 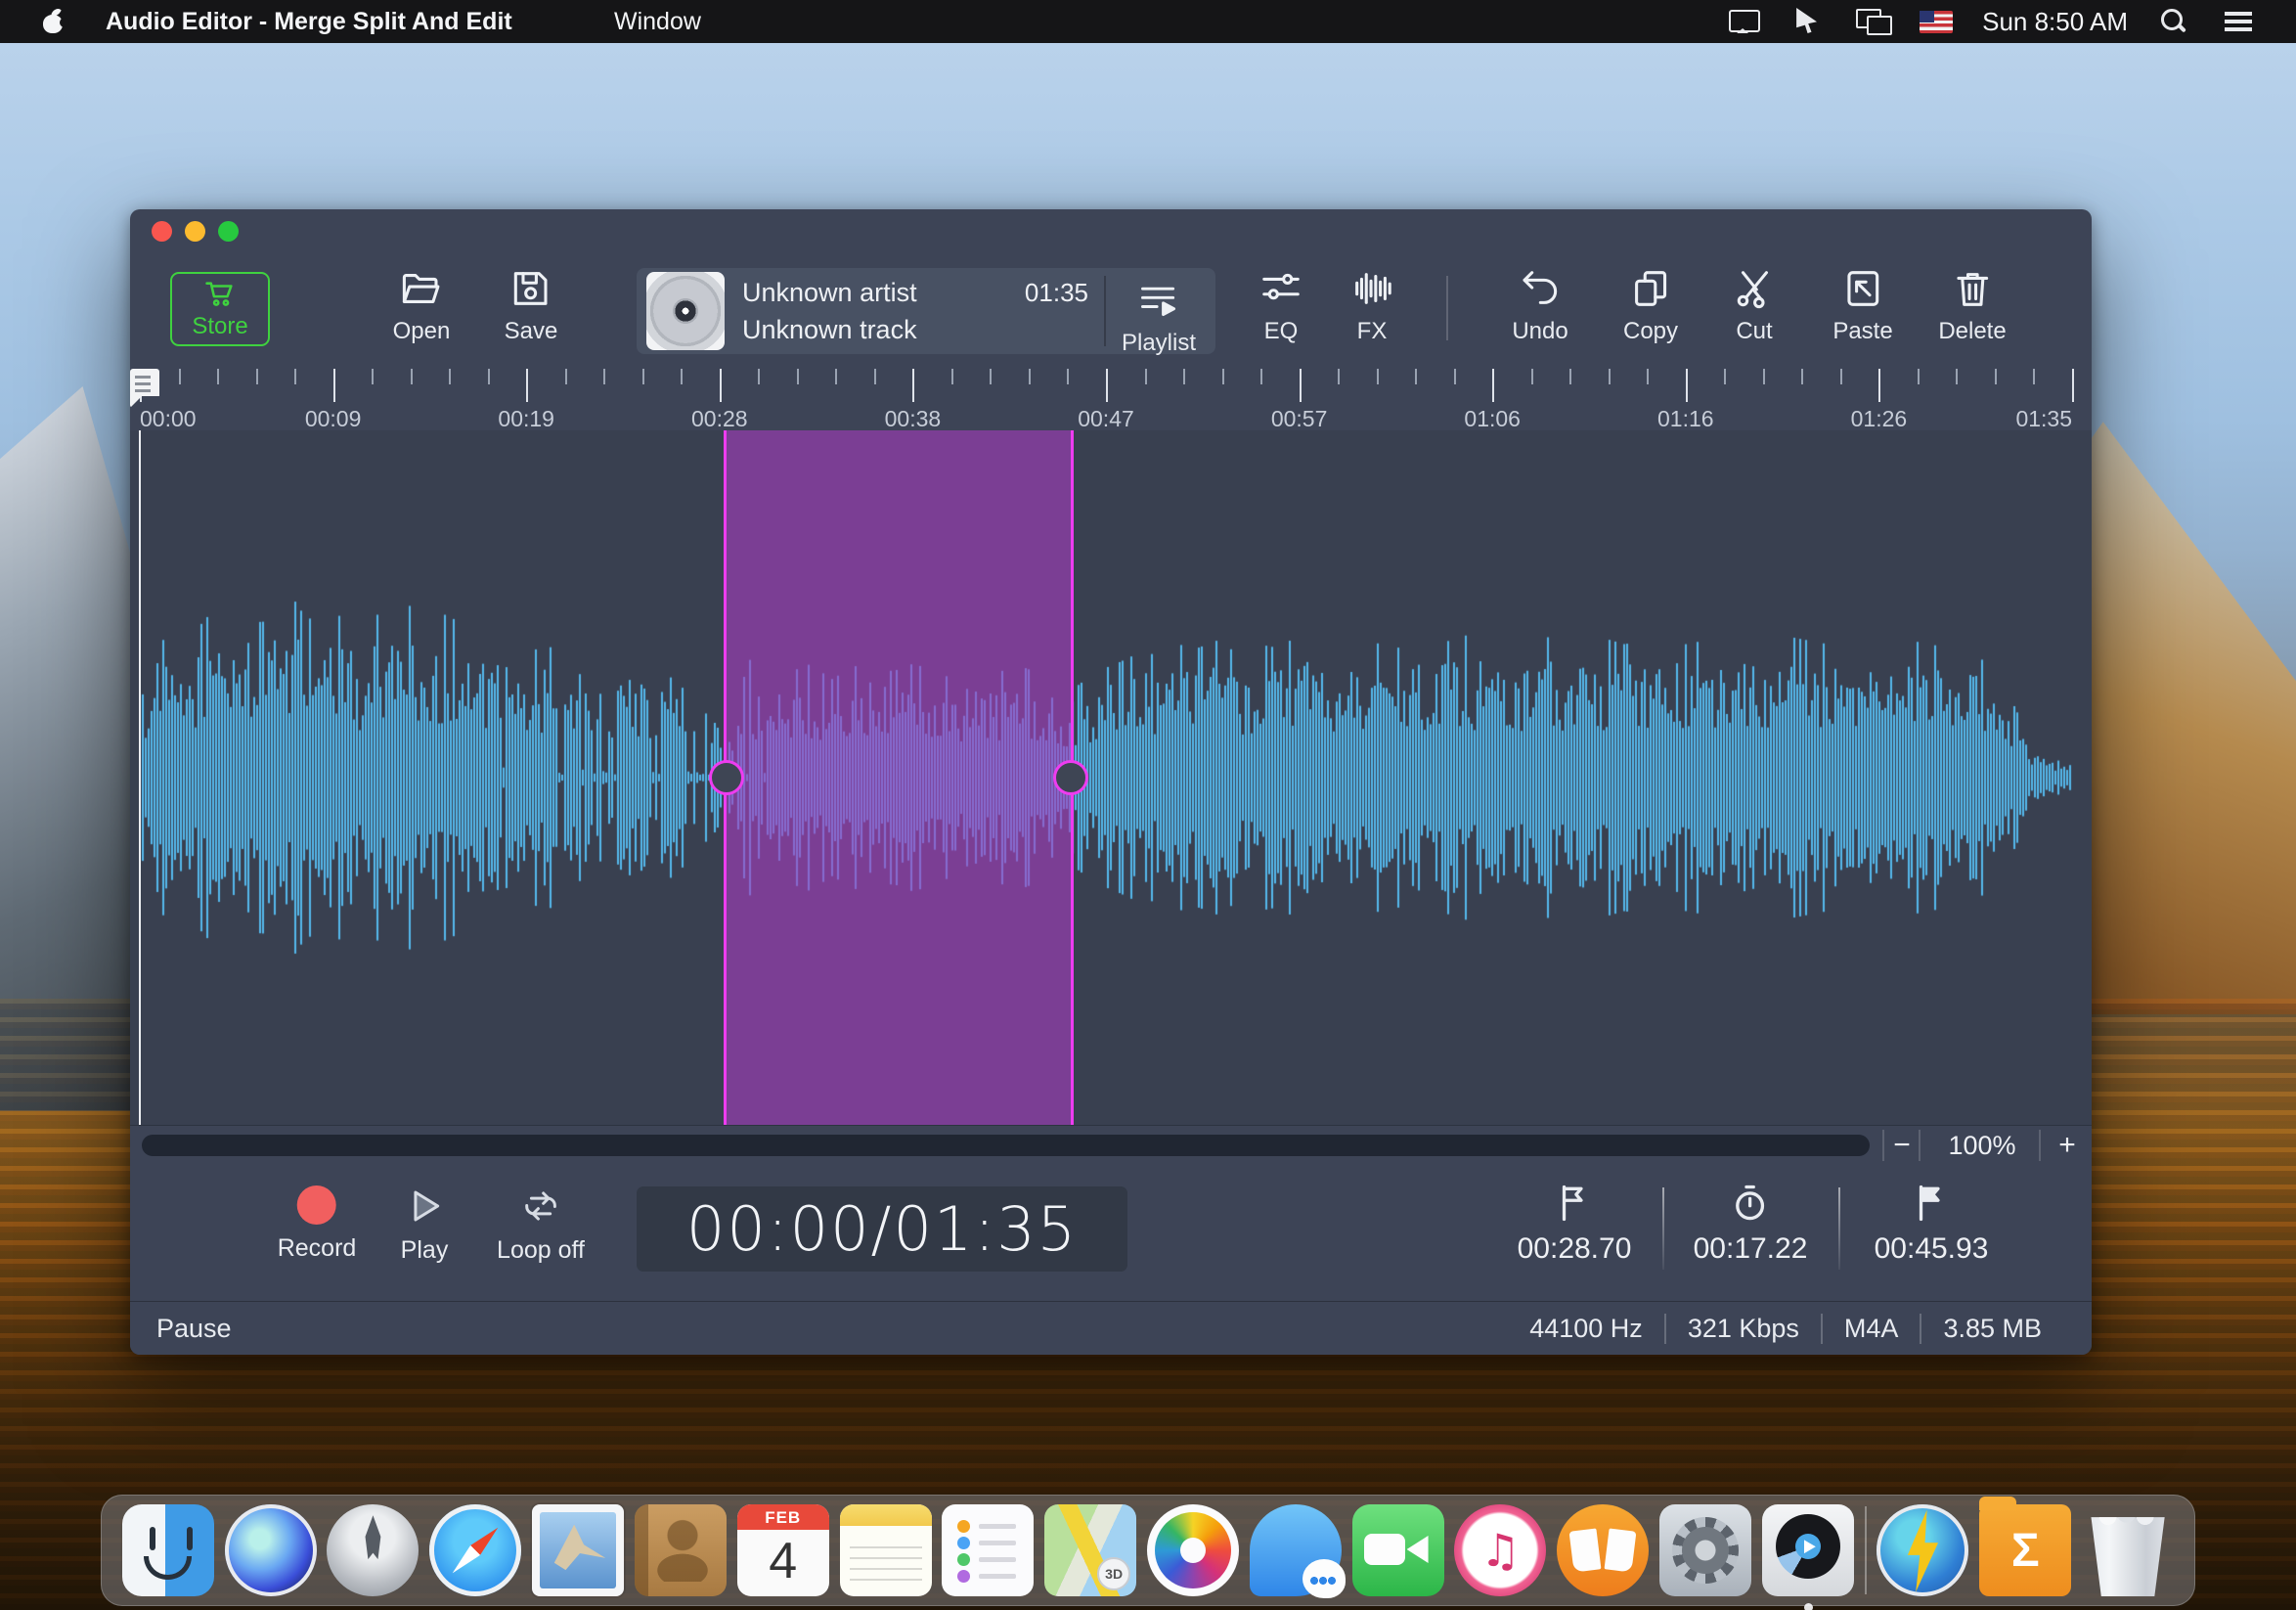 I want to click on copy-button: Copy, so click(x=1650, y=305).